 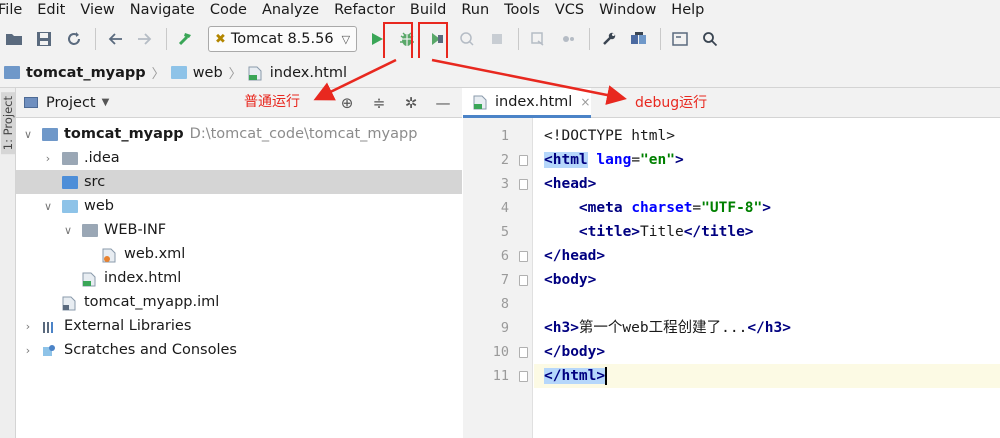 What do you see at coordinates (674, 208) in the screenshot?
I see `code-line-4: <meta charset="UTF-8">` at bounding box center [674, 208].